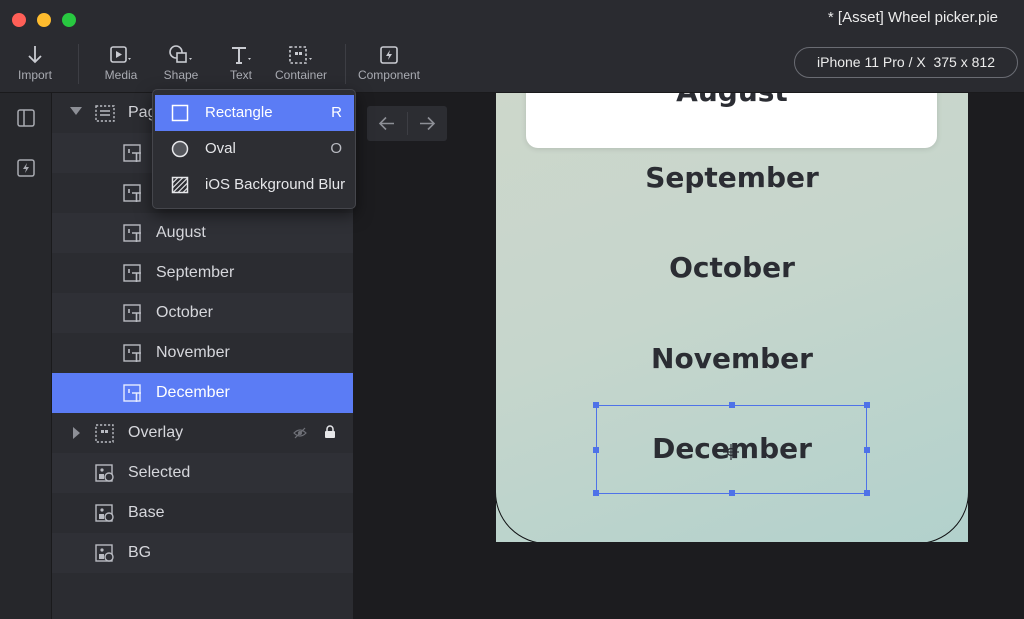 Image resolution: width=1024 pixels, height=619 pixels. I want to click on previous-page-button, so click(387, 123).